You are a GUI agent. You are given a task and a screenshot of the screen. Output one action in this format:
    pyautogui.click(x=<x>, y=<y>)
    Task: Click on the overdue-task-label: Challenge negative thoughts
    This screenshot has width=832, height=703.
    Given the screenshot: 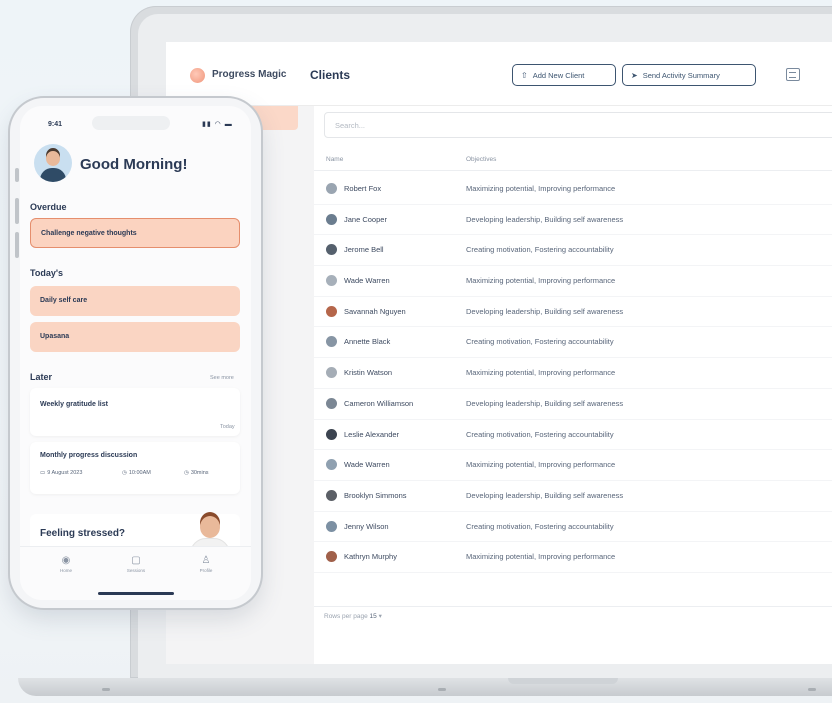 What is the action you would take?
    pyautogui.click(x=89, y=233)
    